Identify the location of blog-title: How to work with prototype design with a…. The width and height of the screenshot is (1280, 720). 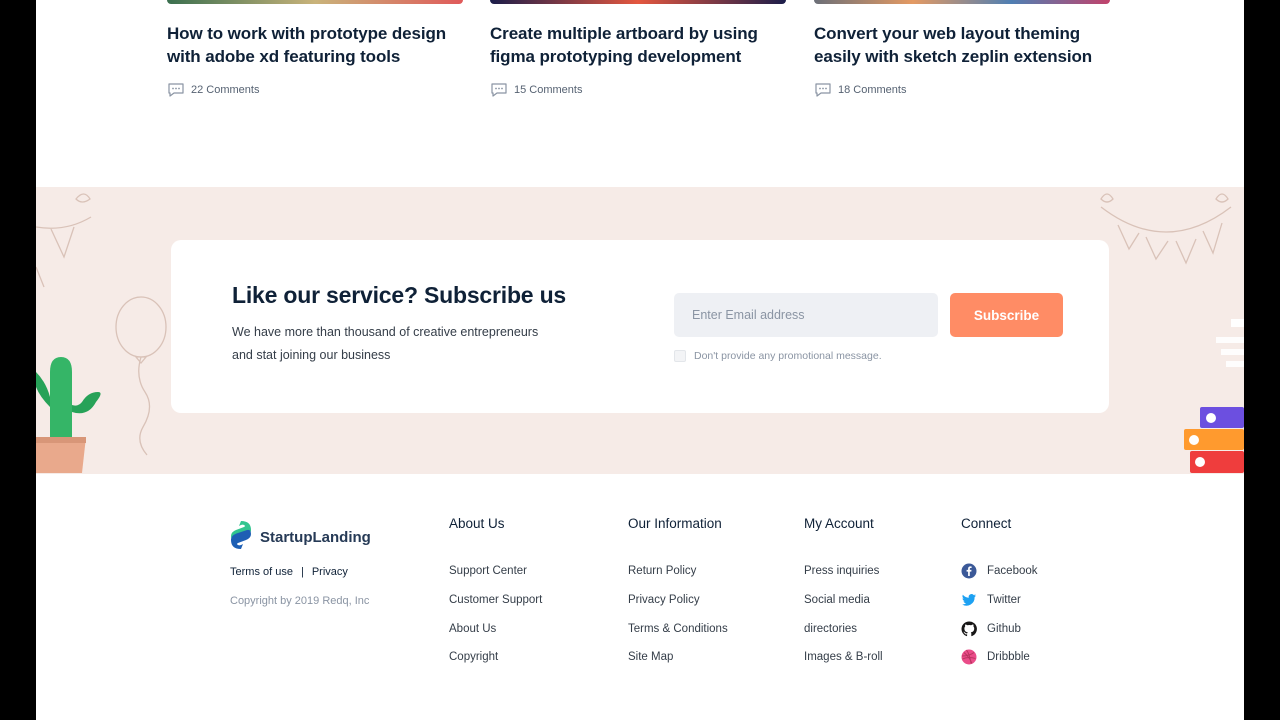
(315, 45).